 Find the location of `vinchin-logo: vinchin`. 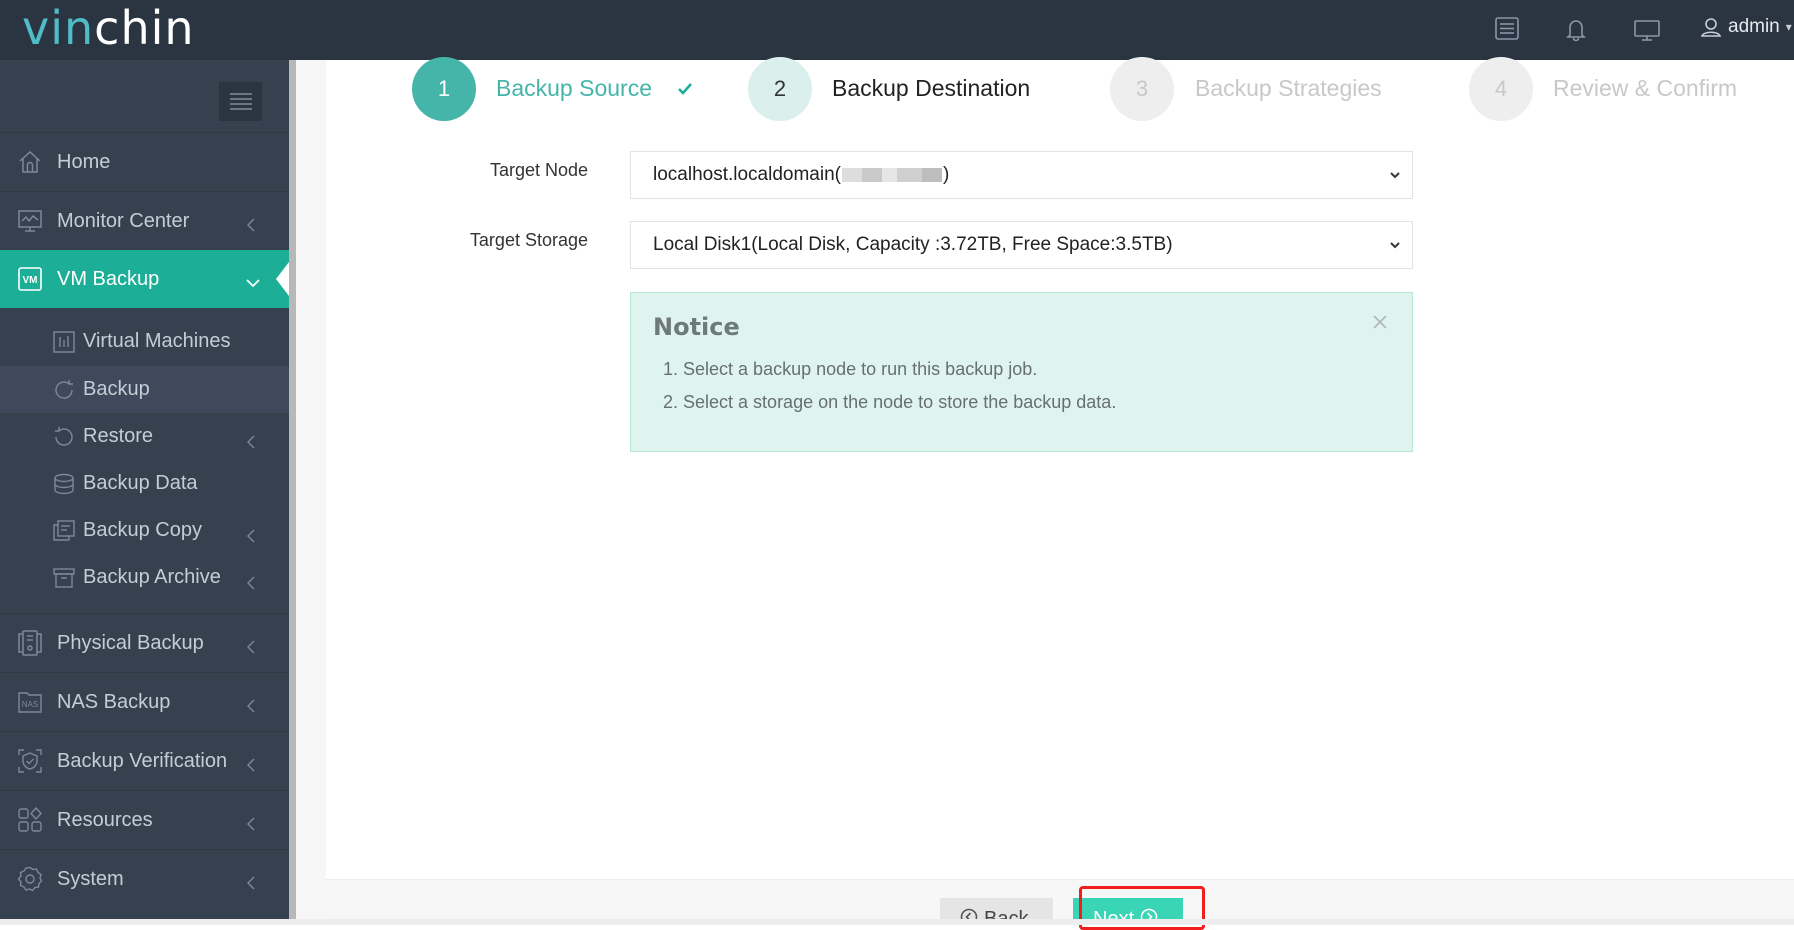

vinchin-logo: vinchin is located at coordinates (108, 28).